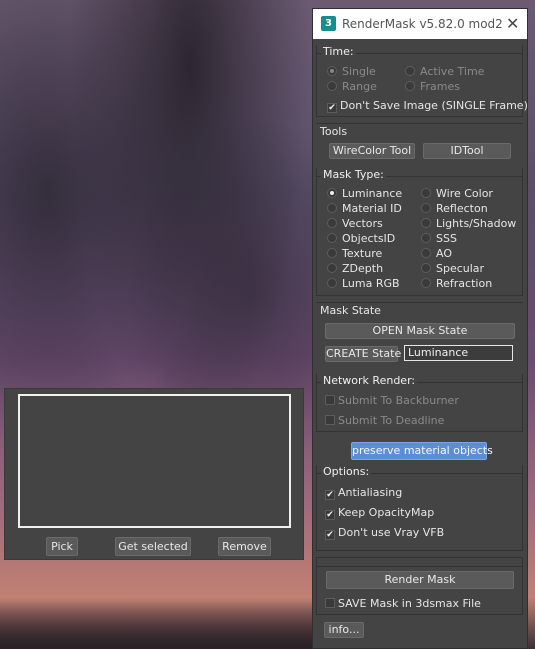 The height and width of the screenshot is (649, 535). Describe the element at coordinates (458, 353) in the screenshot. I see `state-name-input: Luminance` at that location.